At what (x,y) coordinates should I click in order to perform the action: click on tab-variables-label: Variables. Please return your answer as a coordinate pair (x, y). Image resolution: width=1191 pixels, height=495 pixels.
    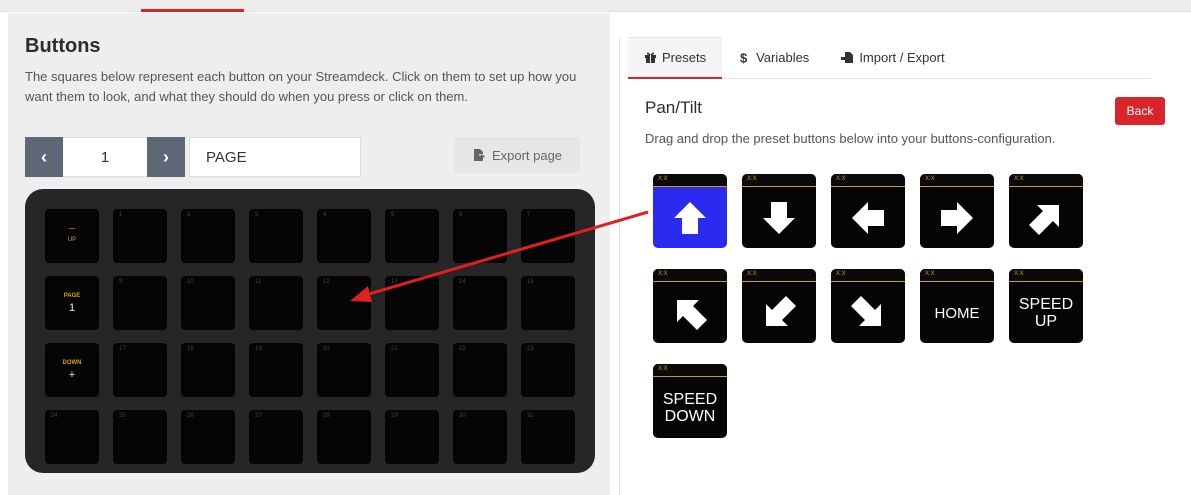
    Looking at the image, I should click on (783, 57).